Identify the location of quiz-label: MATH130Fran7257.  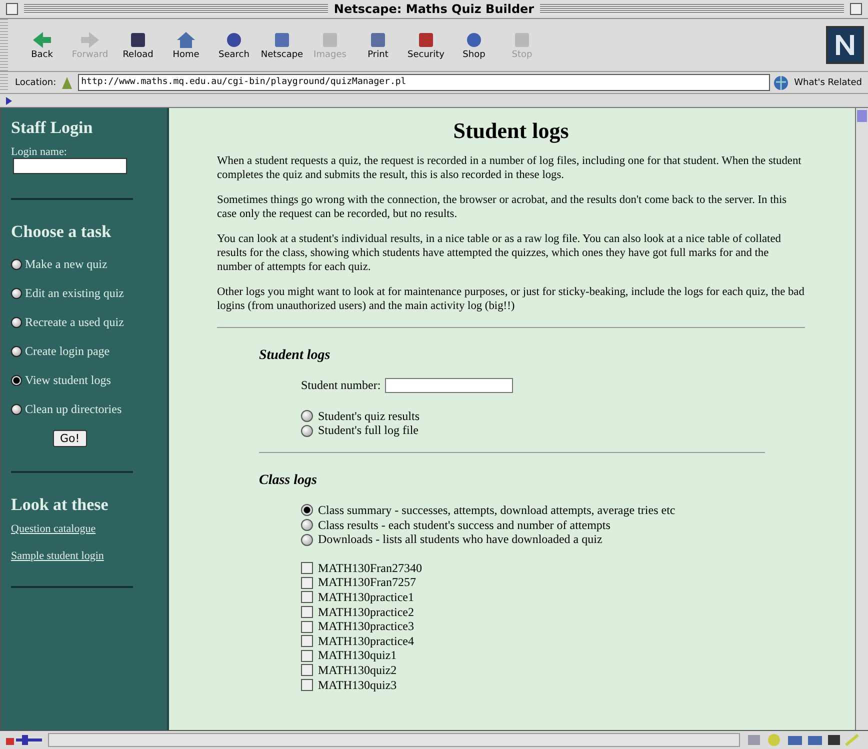
(367, 582).